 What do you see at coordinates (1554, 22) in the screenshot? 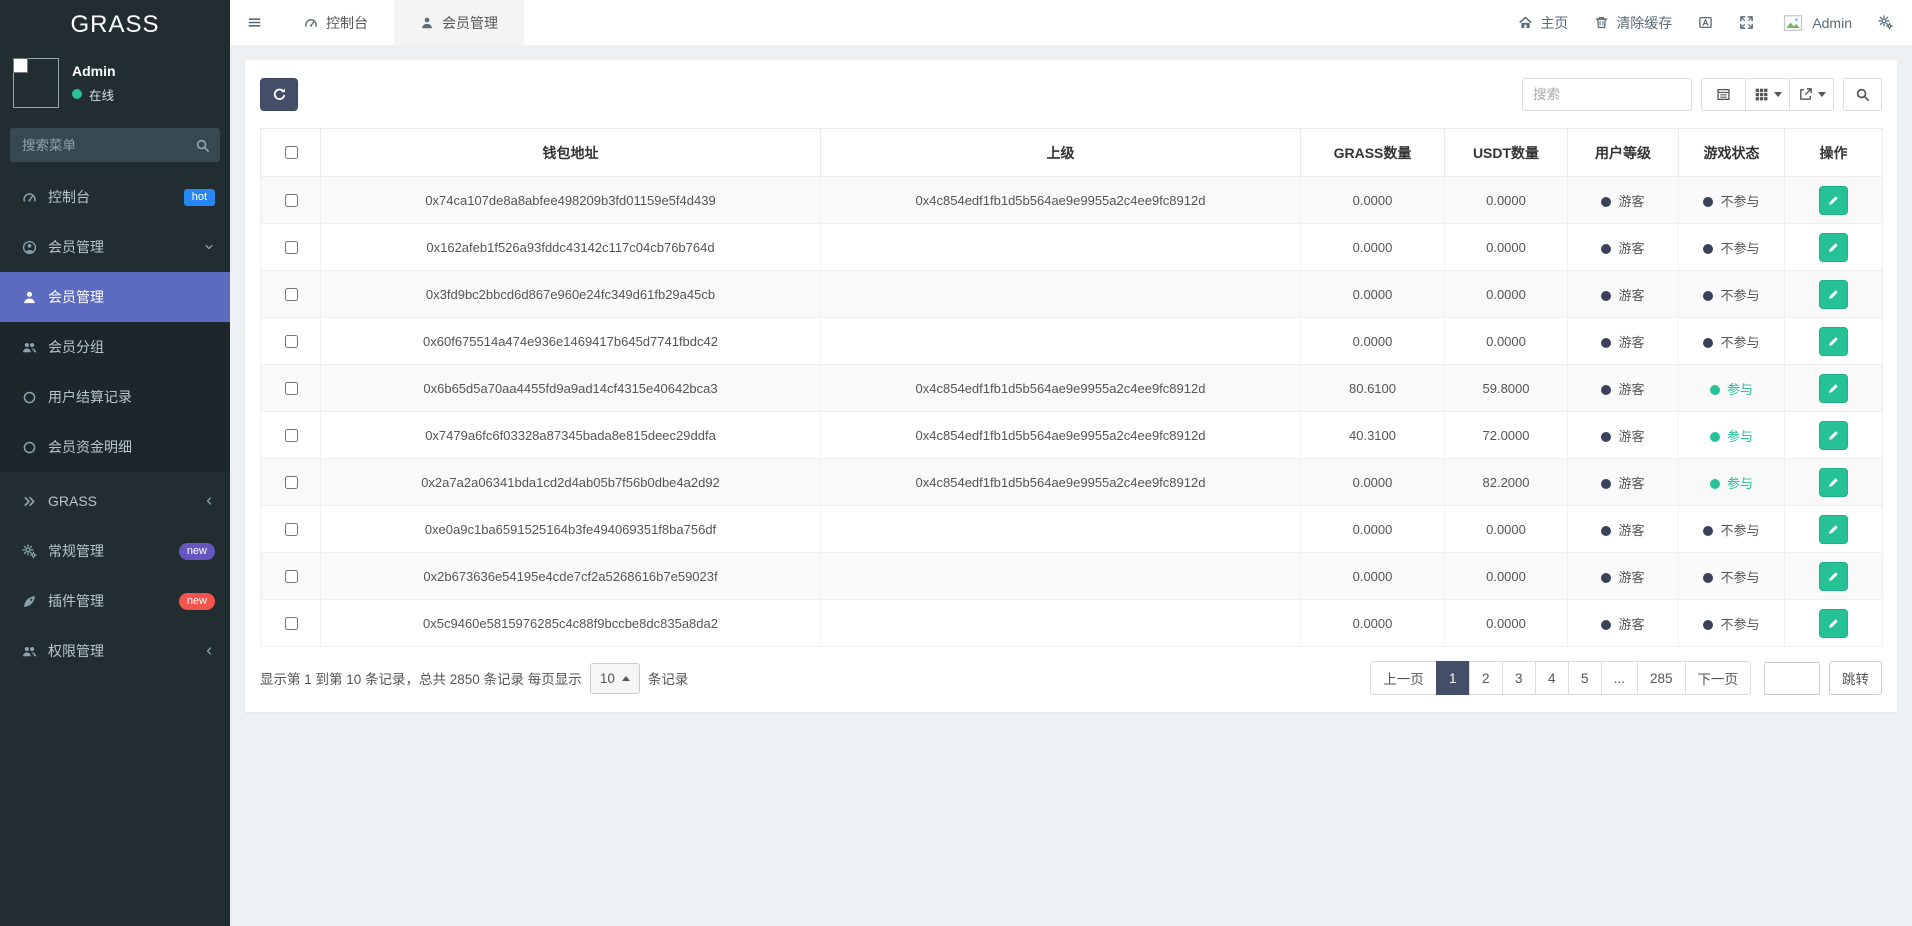
I see `home-label: 主页` at bounding box center [1554, 22].